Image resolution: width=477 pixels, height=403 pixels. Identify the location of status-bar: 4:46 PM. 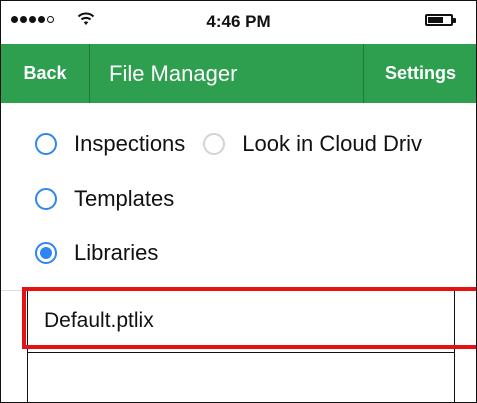
(238, 22).